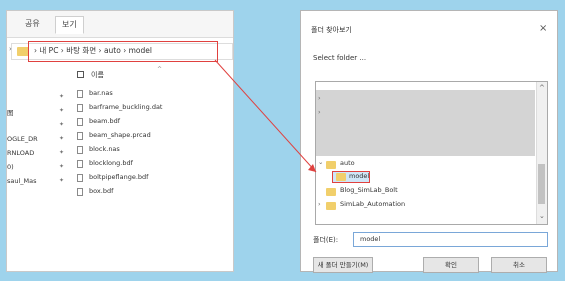  Describe the element at coordinates (370, 239) in the screenshot. I see `folder-name-value: model` at that location.